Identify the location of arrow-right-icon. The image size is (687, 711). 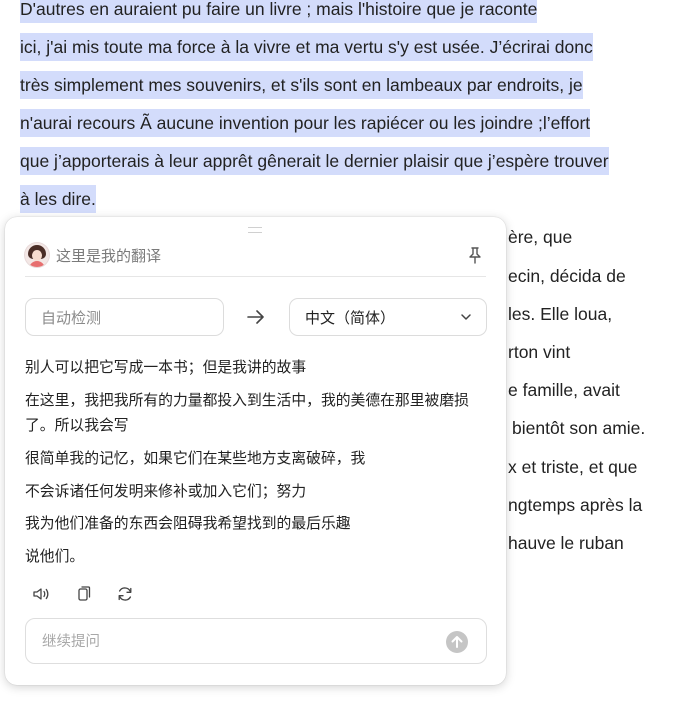
(255, 317).